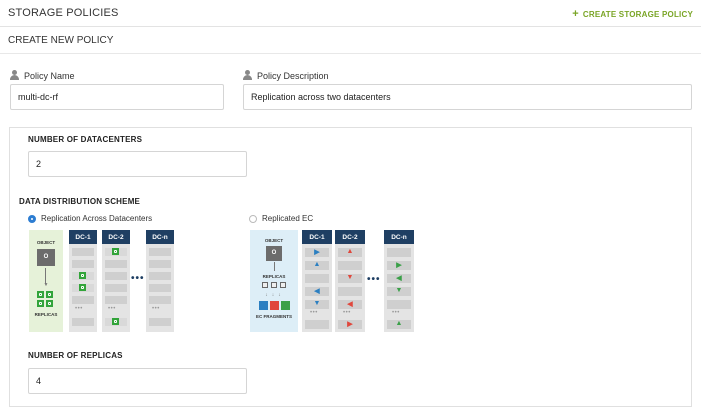  What do you see at coordinates (274, 305) in the screenshot?
I see `ec-fragment-red-icon` at bounding box center [274, 305].